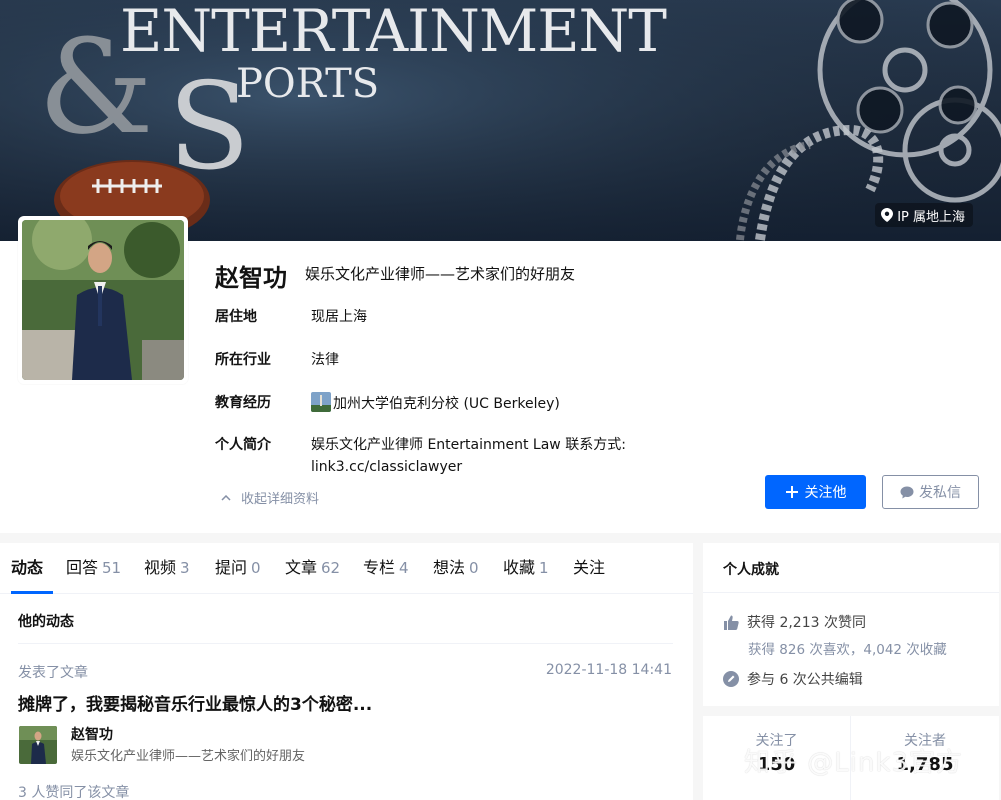 This screenshot has width=1001, height=800. Describe the element at coordinates (188, 756) in the screenshot. I see `author-headline: 娱乐文化产业律师——艺术家们的好朋友` at that location.